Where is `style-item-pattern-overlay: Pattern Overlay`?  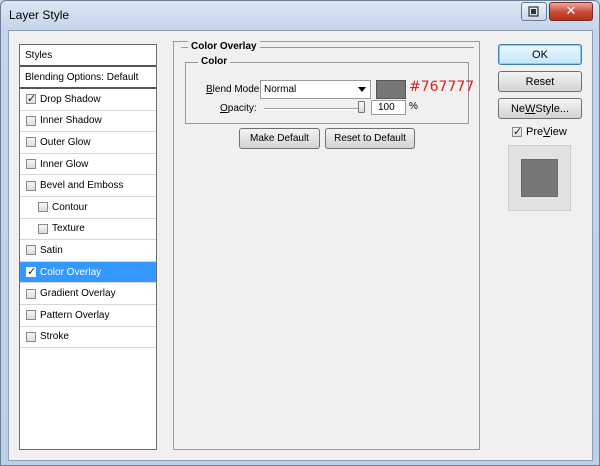
style-item-pattern-overlay: Pattern Overlay is located at coordinates (88, 316).